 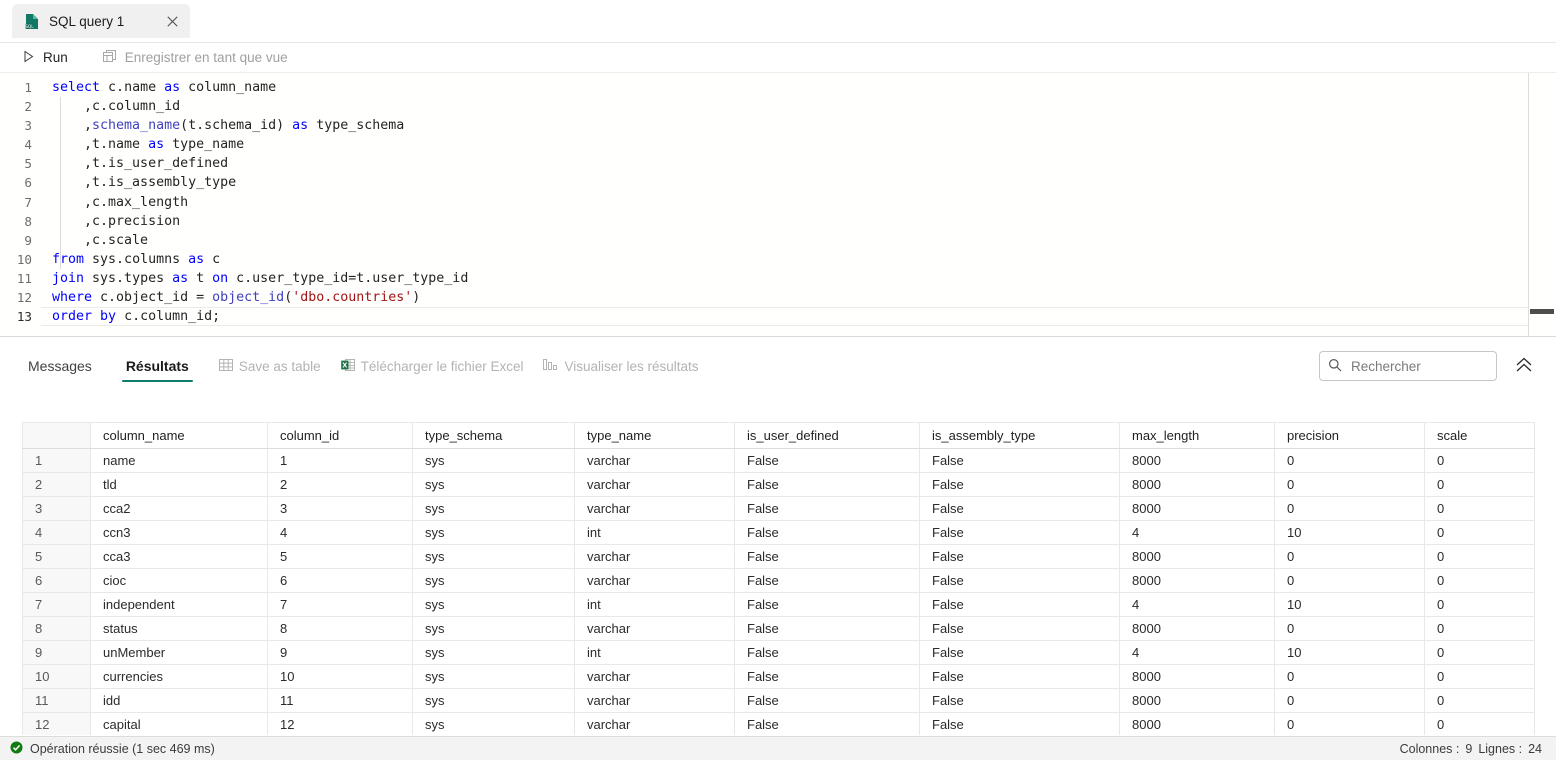 I want to click on tab-resultats: Résultats, so click(x=157, y=366).